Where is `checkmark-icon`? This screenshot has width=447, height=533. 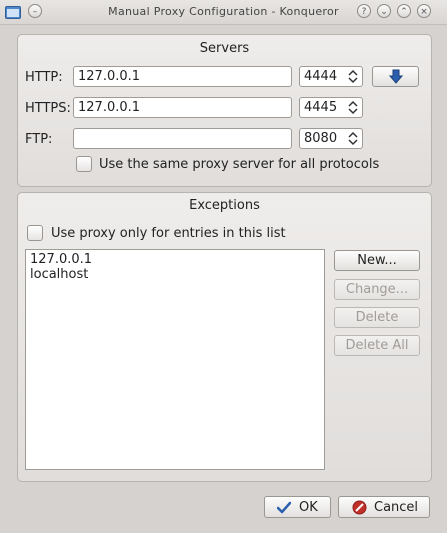 checkmark-icon is located at coordinates (284, 507).